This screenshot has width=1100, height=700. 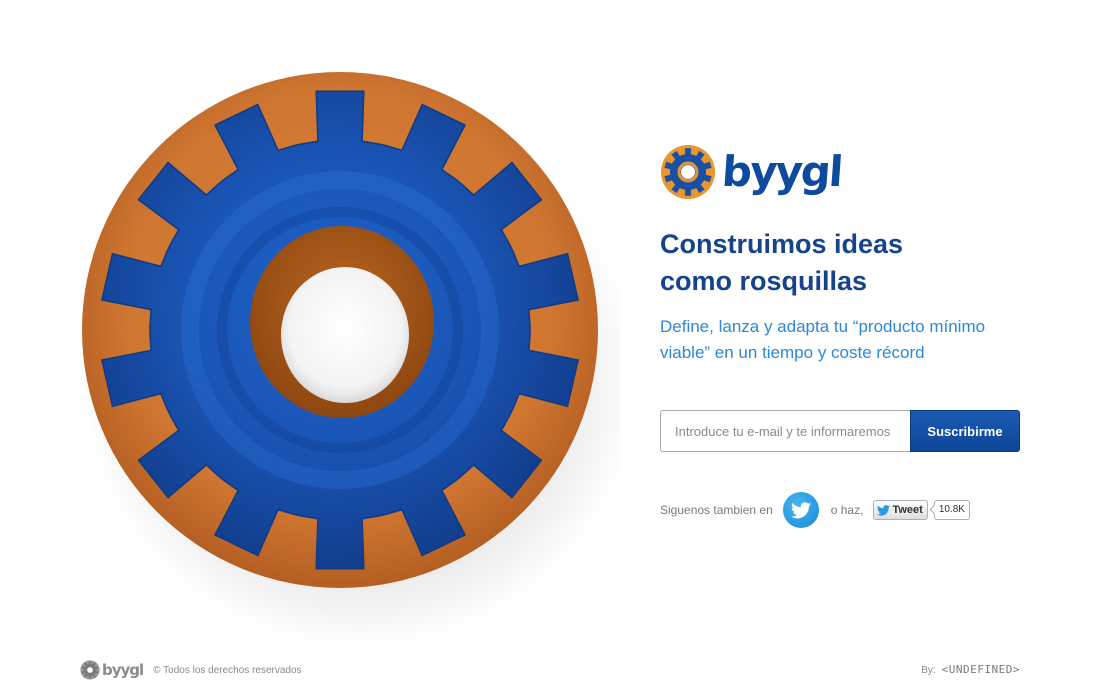 I want to click on footer-left: byygl © Todos los derechos reservados, so click(x=191, y=670).